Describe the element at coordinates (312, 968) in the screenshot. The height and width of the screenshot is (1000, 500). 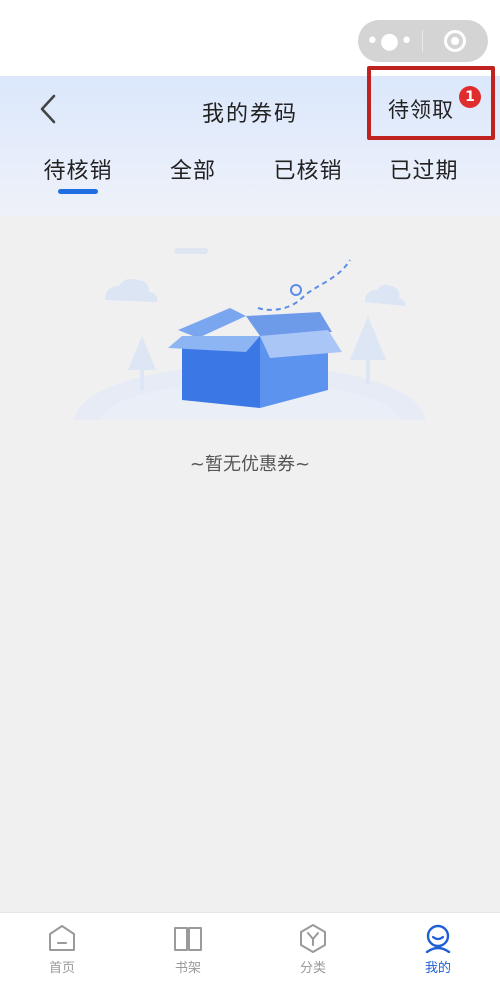
I see `nav-label-category: 分类` at that location.